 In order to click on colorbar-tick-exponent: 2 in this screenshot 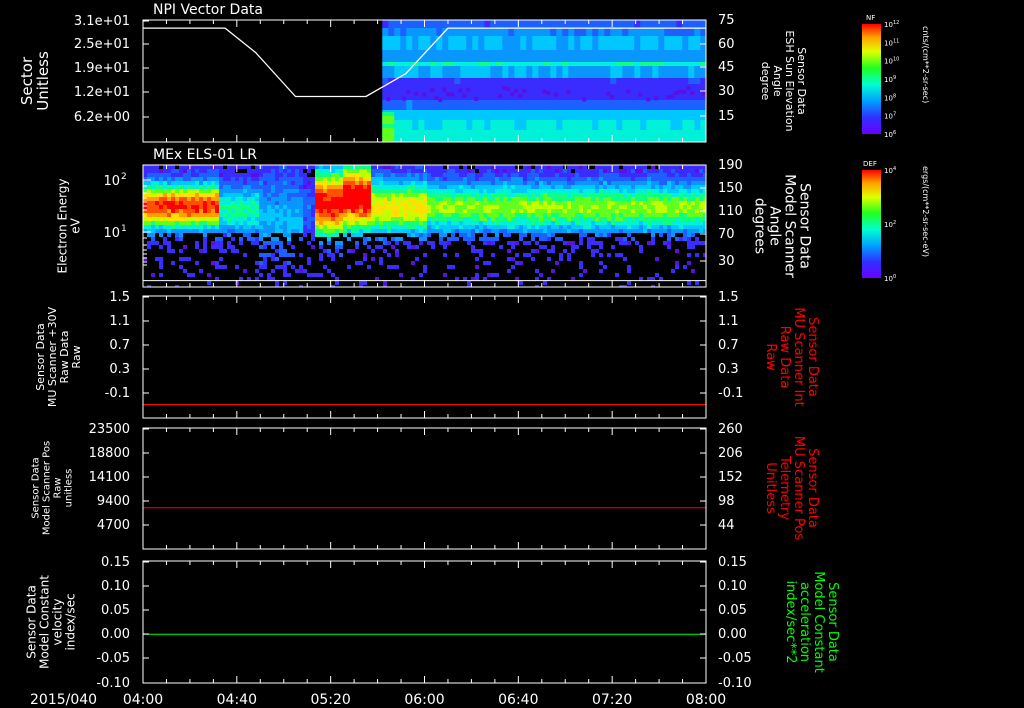, I will do `click(894, 223)`.